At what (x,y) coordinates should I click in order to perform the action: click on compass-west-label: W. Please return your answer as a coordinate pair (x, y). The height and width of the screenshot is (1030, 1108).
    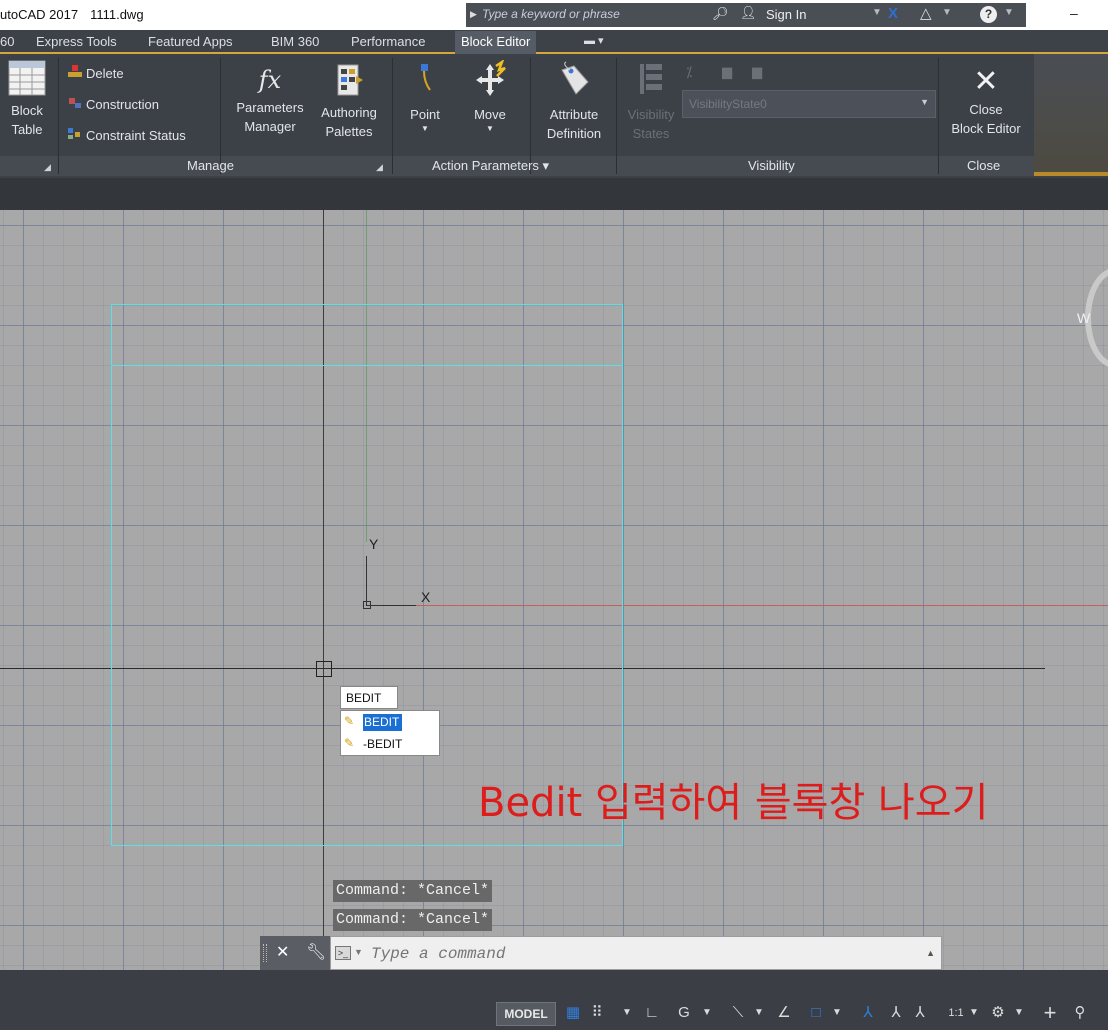
    Looking at the image, I should click on (1083, 318).